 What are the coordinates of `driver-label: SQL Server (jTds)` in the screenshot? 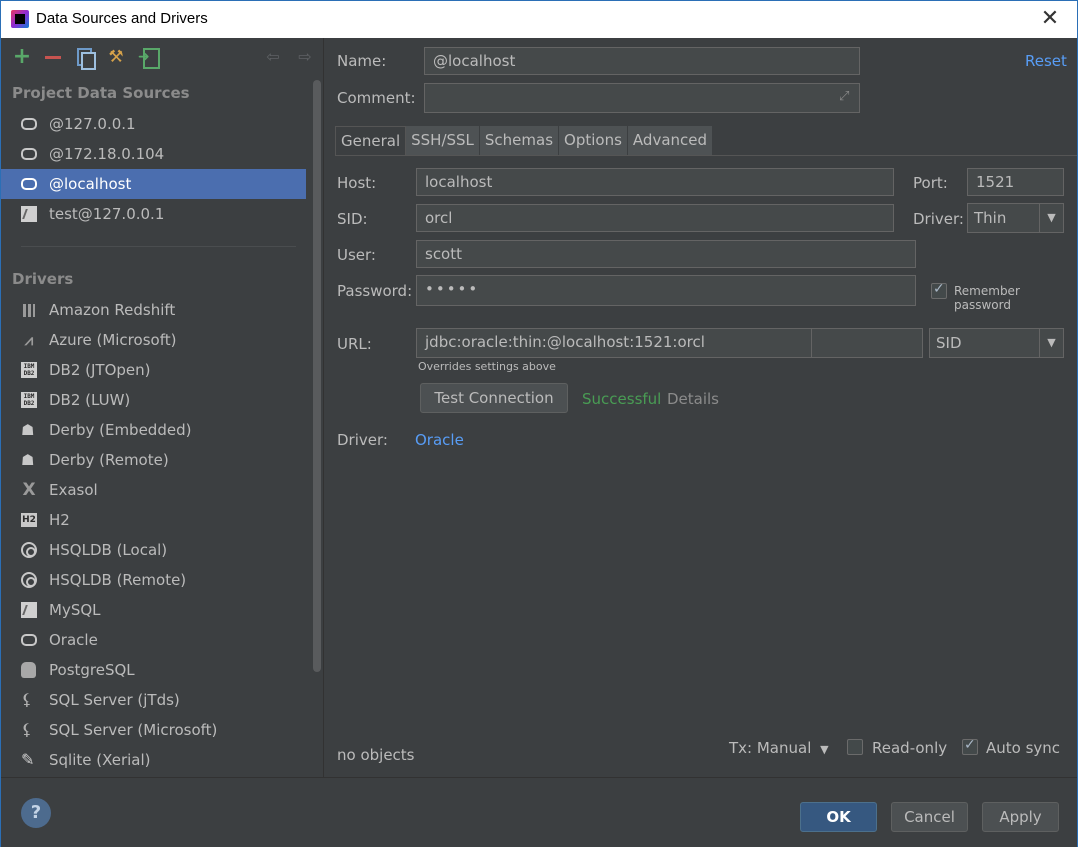 It's located at (114, 700).